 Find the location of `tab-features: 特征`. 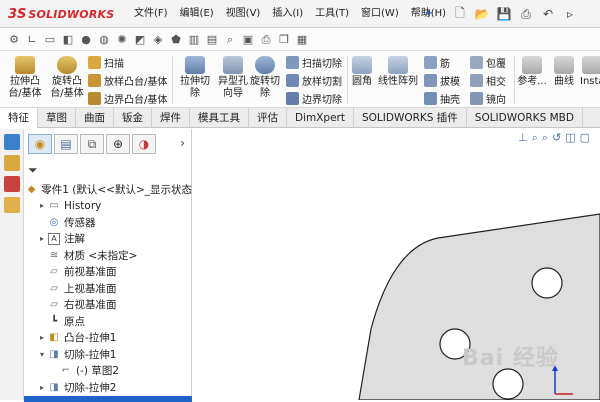

tab-features: 特征 is located at coordinates (19, 118).